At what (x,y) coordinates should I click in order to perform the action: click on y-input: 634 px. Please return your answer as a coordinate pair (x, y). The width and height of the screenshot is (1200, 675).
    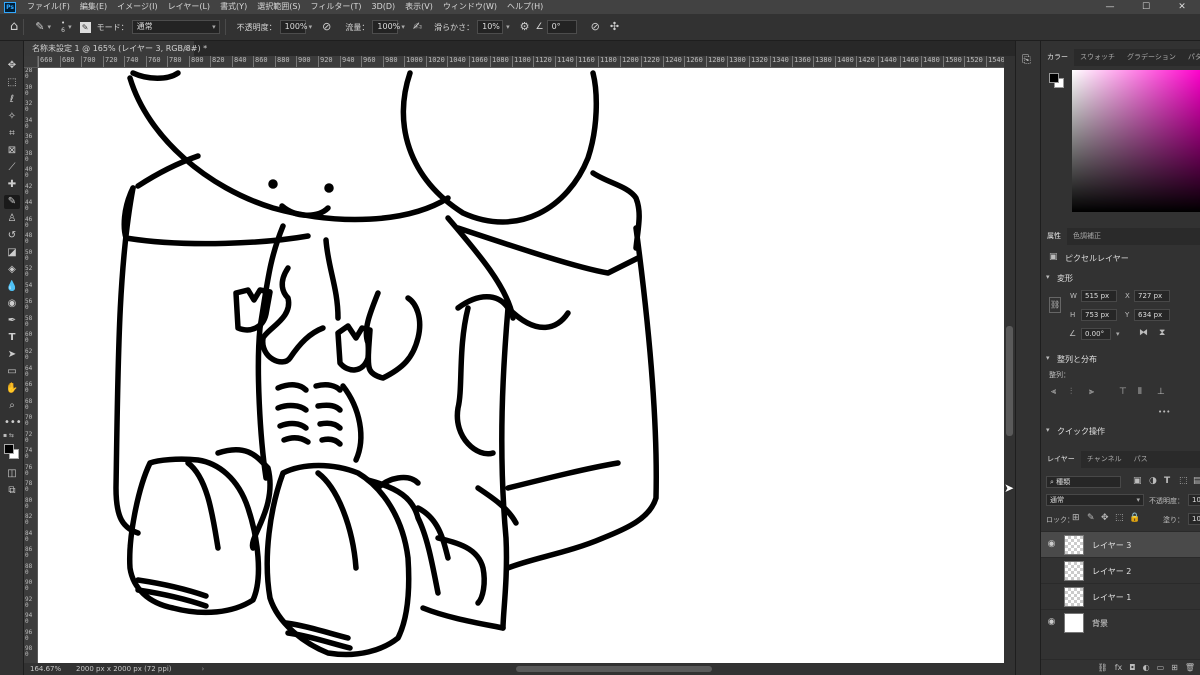
    Looking at the image, I should click on (1152, 315).